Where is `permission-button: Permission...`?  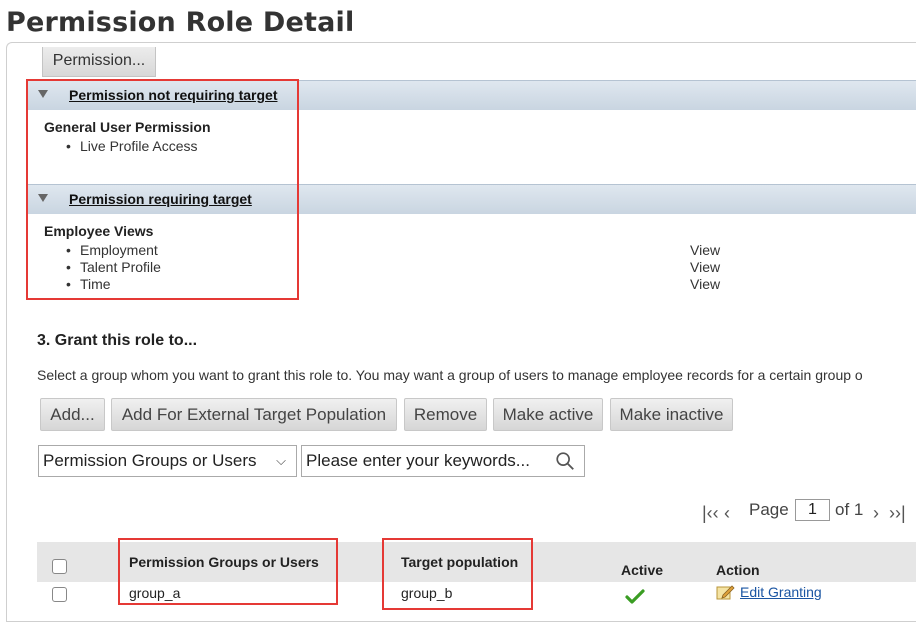 permission-button: Permission... is located at coordinates (99, 62).